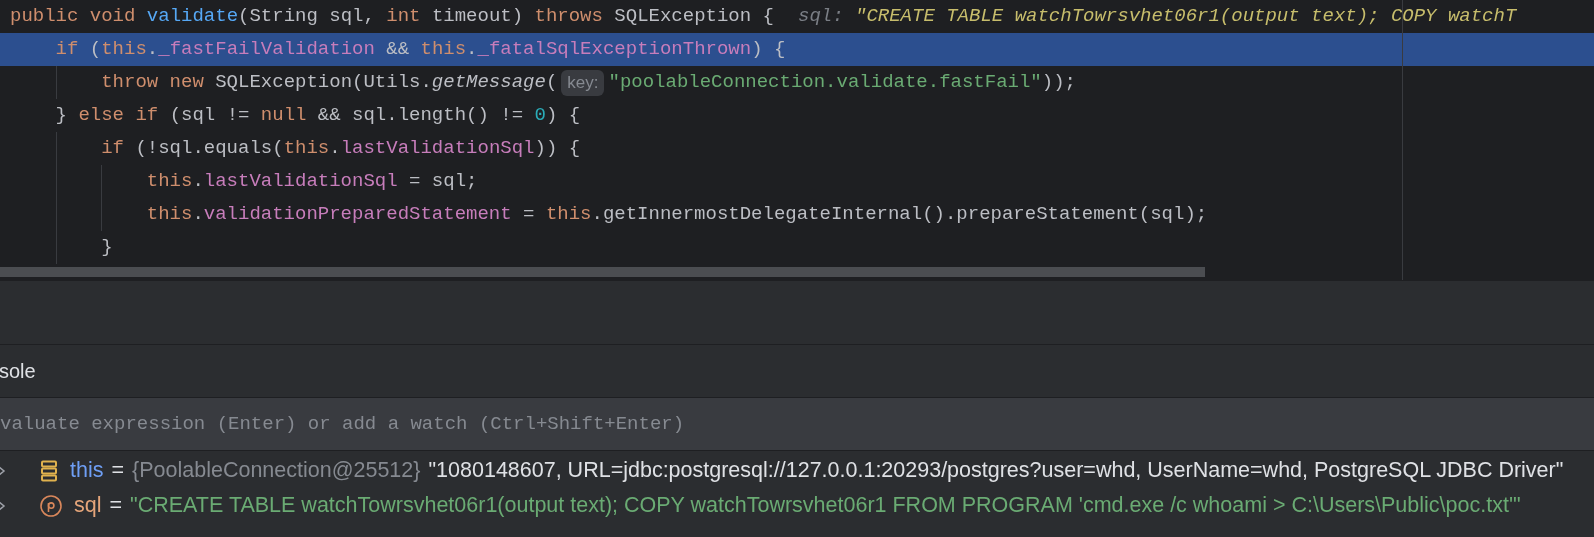 Image resolution: width=1594 pixels, height=537 pixels. Describe the element at coordinates (1157, 17) in the screenshot. I see `inline-debug-value: sql: "CREATE TABLE watchTowrsvhet06r1(output text); COPY watchT` at that location.